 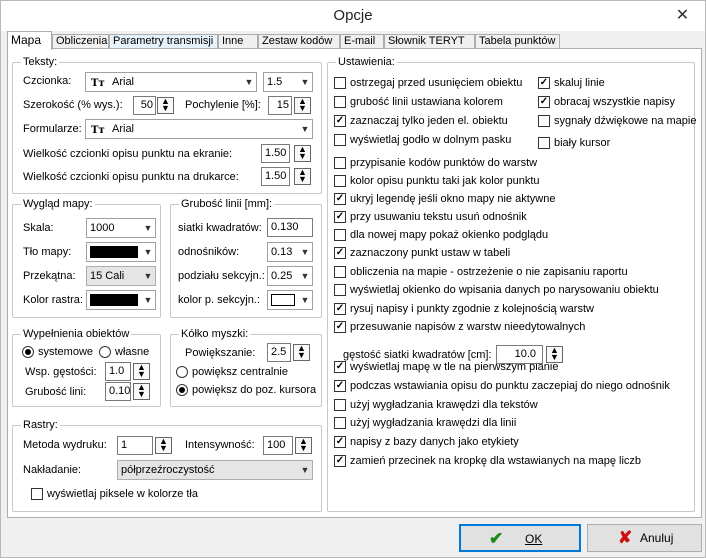 I want to click on ekran-input: 1.50, so click(x=275, y=153).